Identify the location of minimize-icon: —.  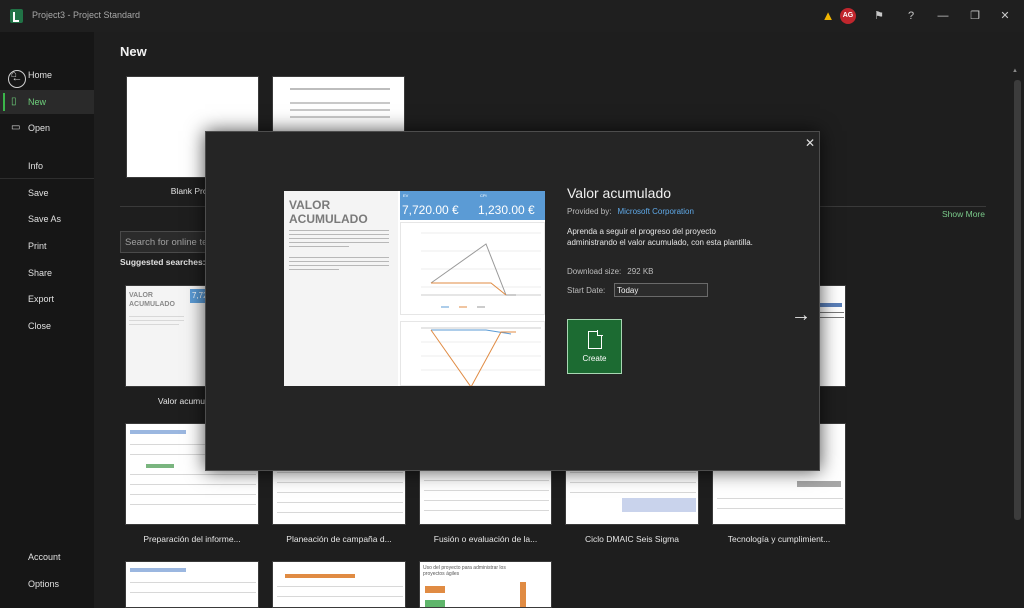
(943, 16).